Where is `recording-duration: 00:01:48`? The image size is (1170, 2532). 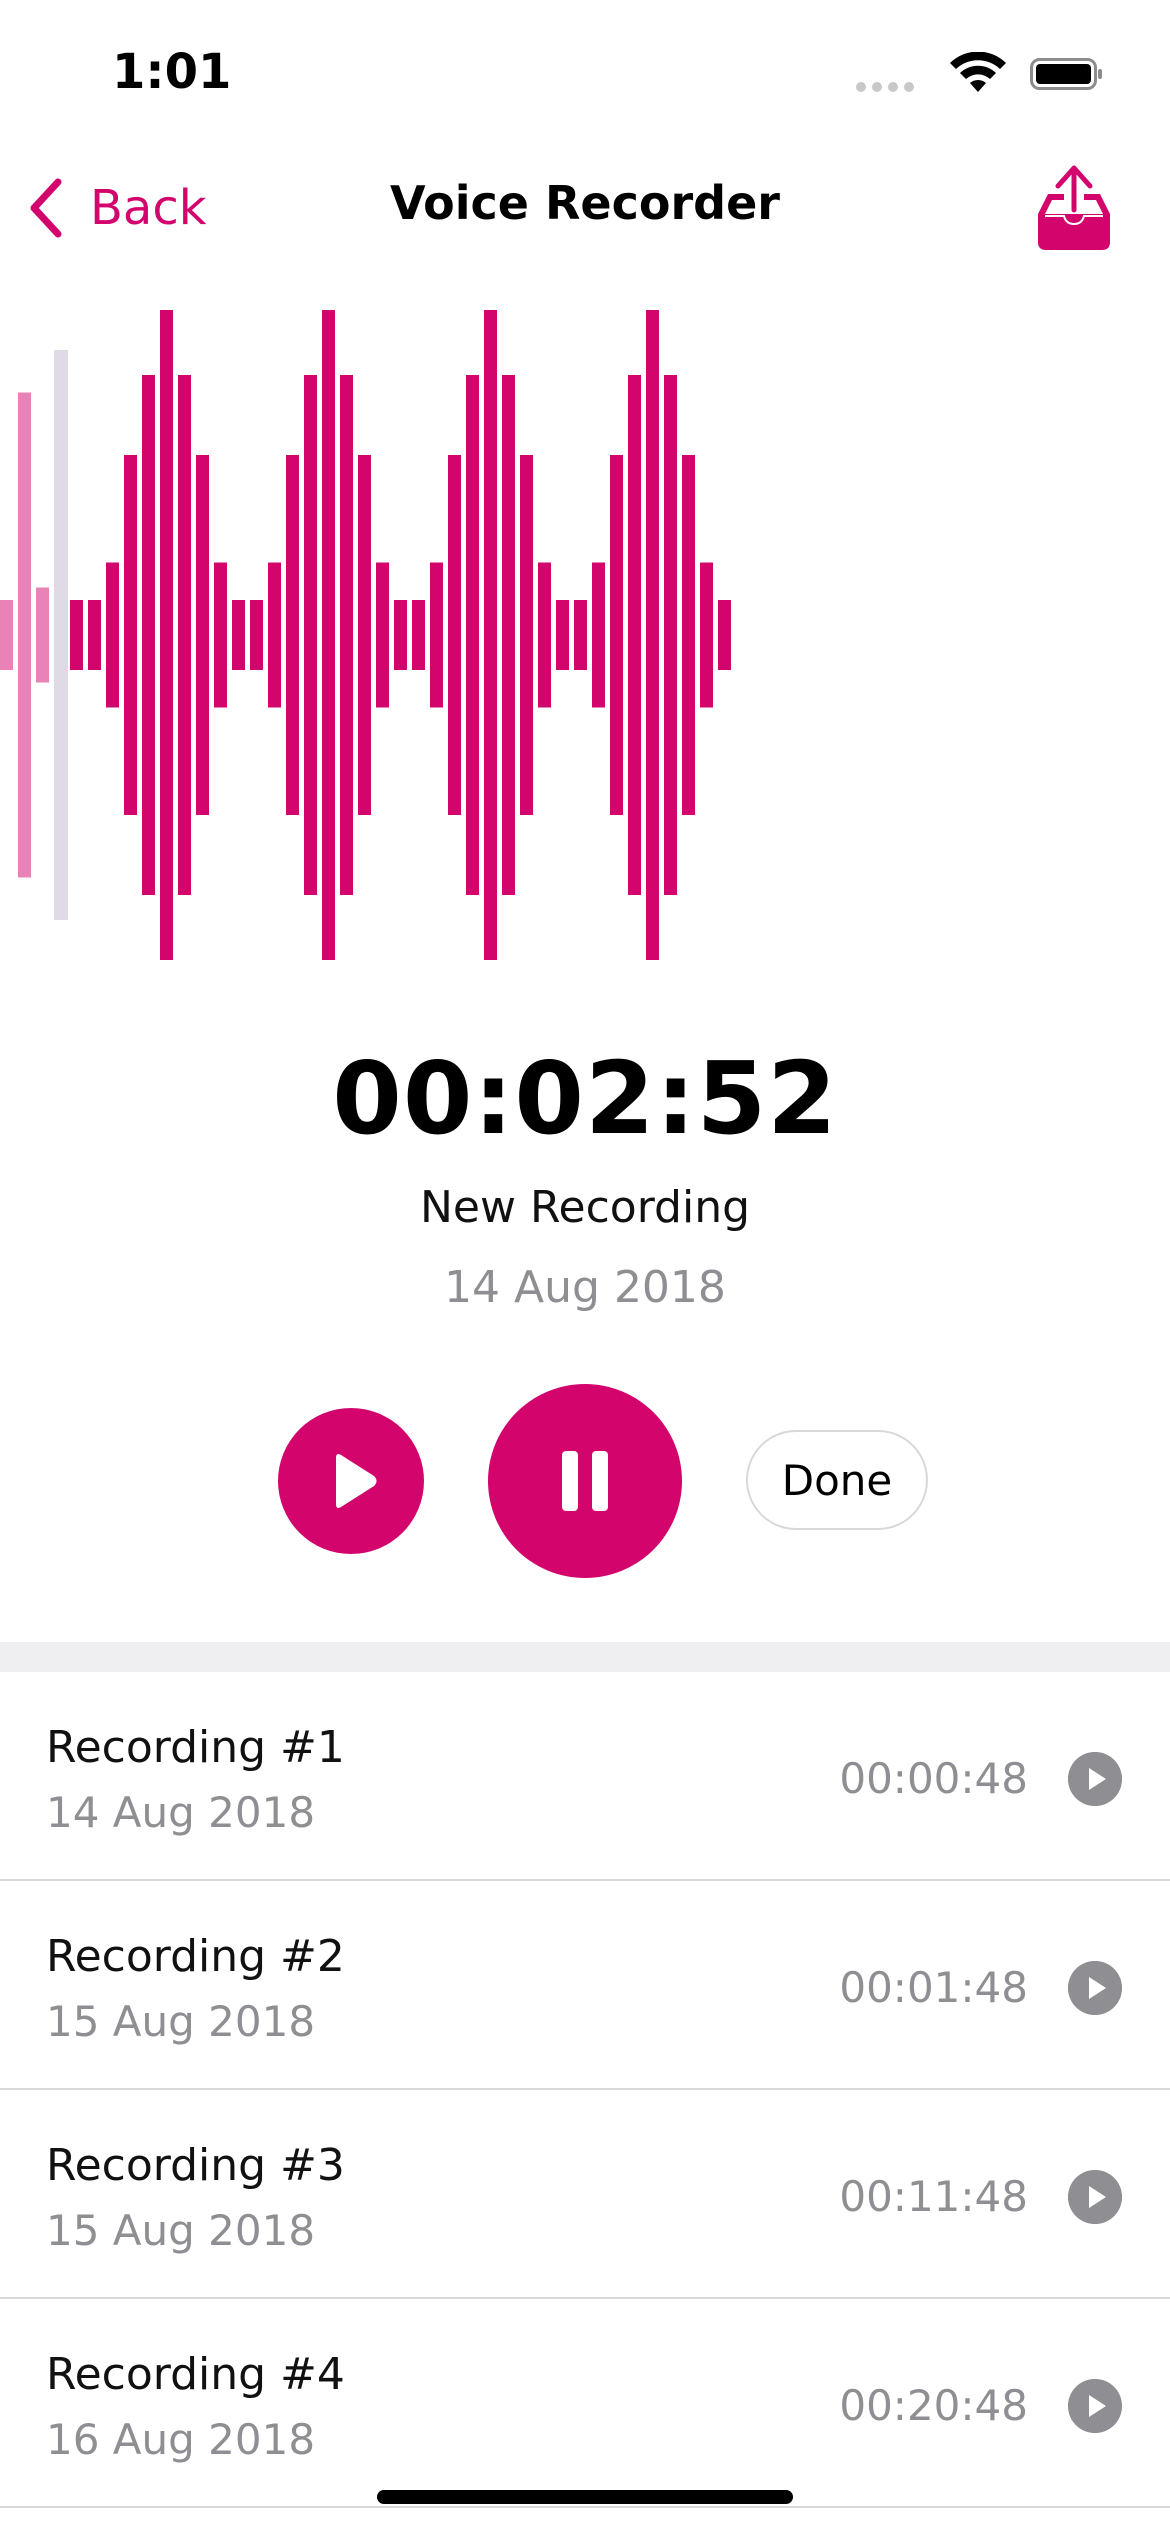
recording-duration: 00:01:48 is located at coordinates (933, 1987).